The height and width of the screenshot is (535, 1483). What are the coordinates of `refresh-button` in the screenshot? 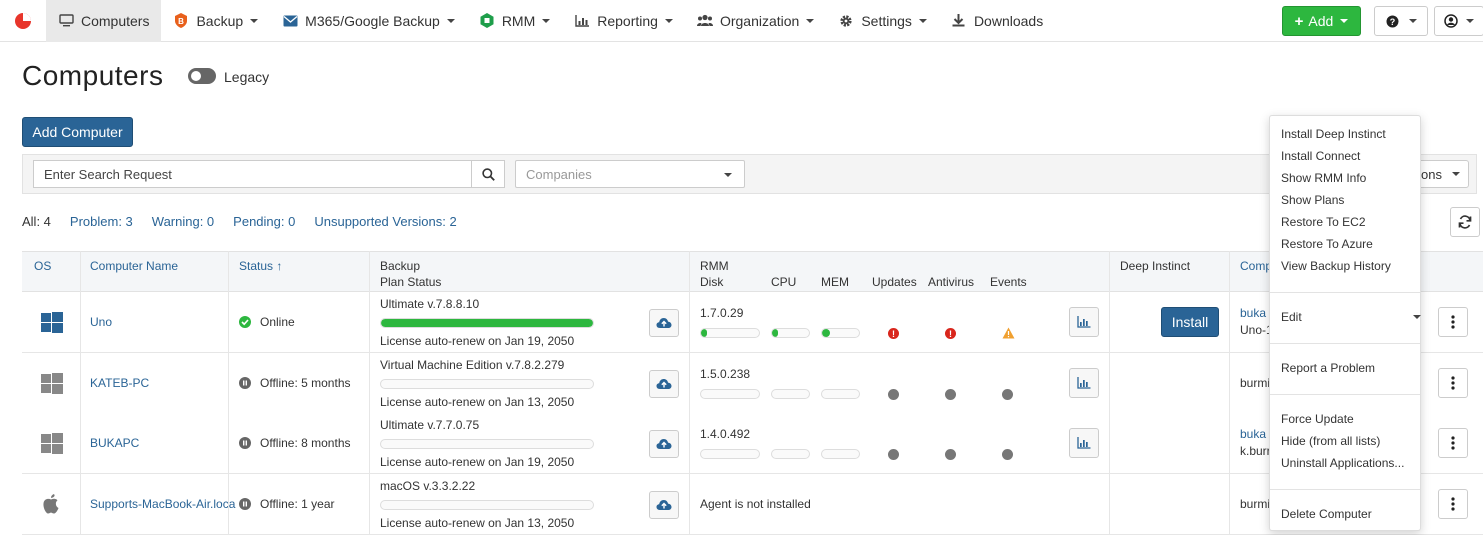 It's located at (1465, 222).